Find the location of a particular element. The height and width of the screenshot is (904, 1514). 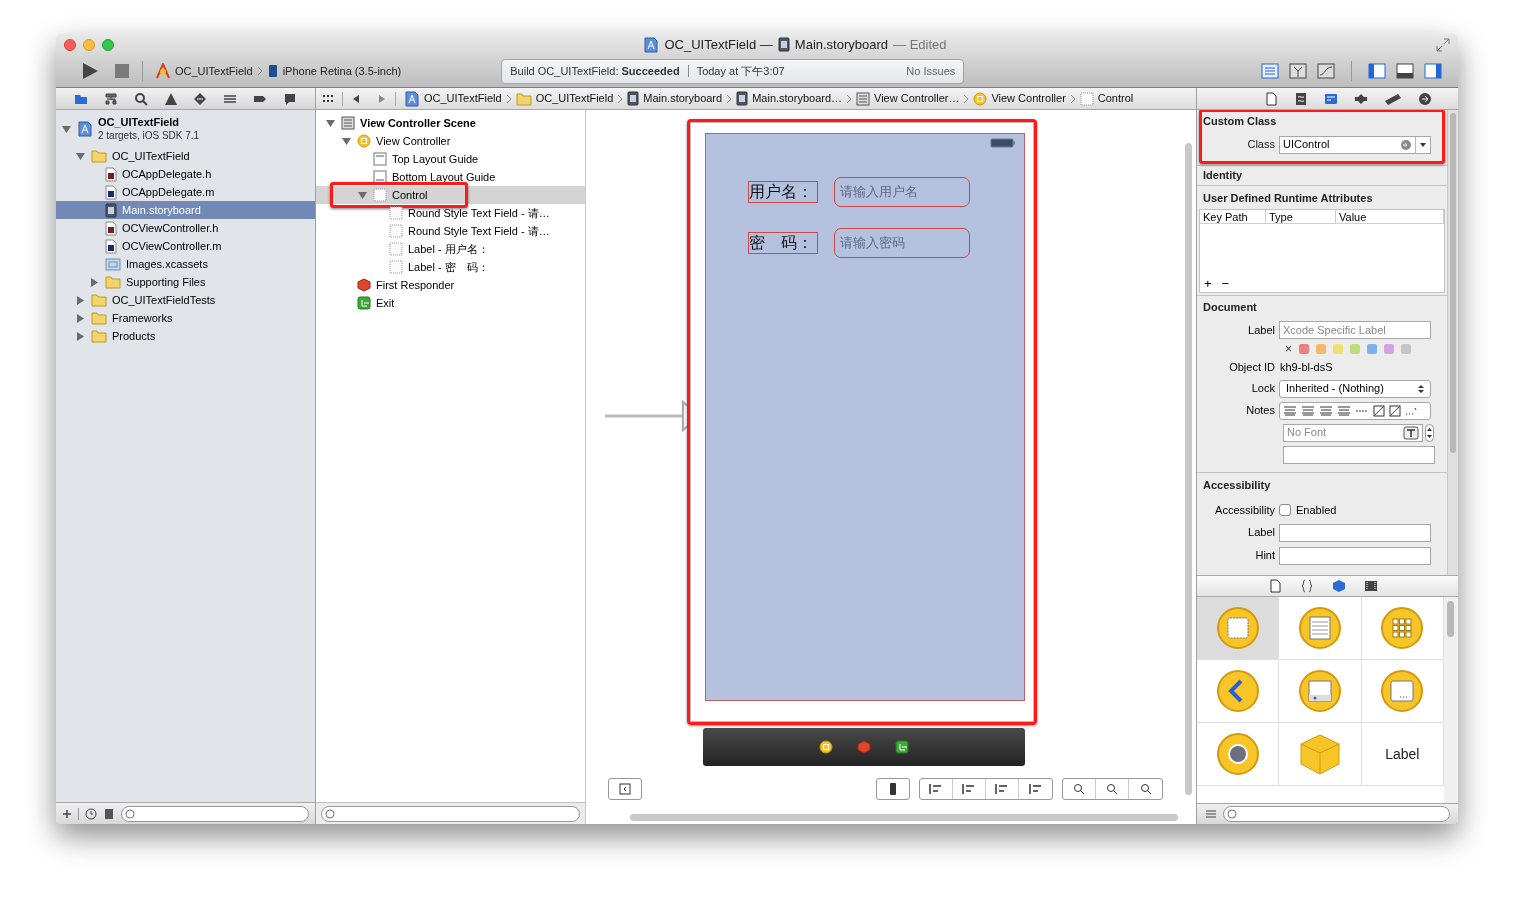

back-icon is located at coordinates (356, 98).